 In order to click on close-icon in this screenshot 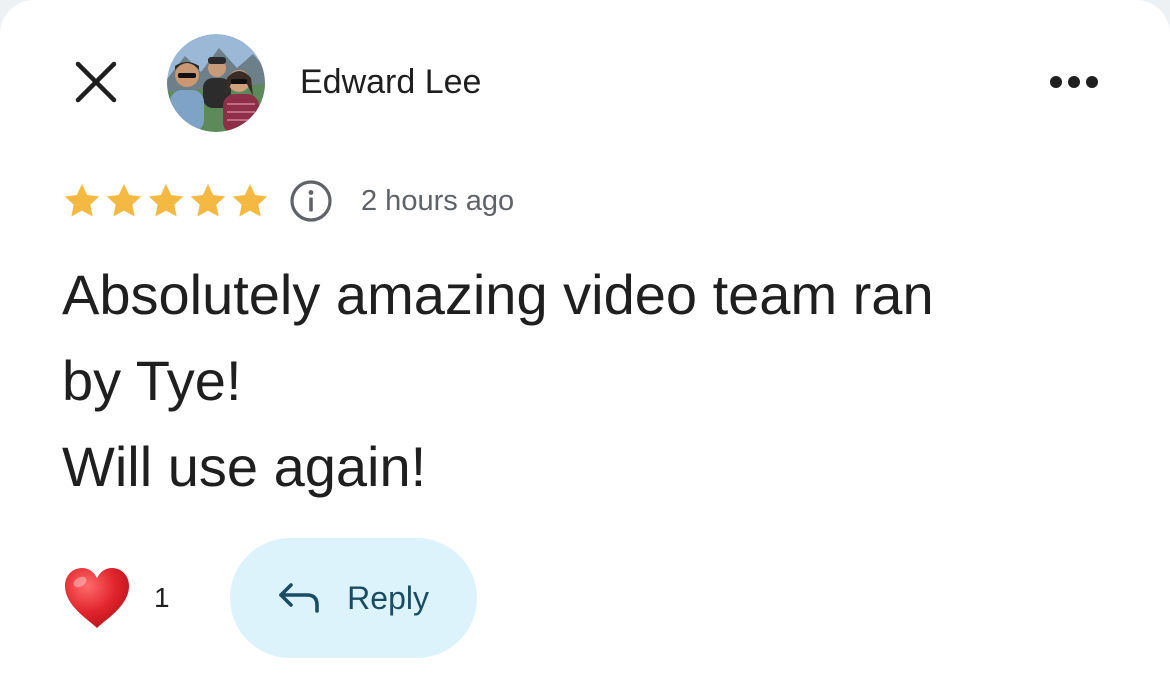, I will do `click(96, 82)`.